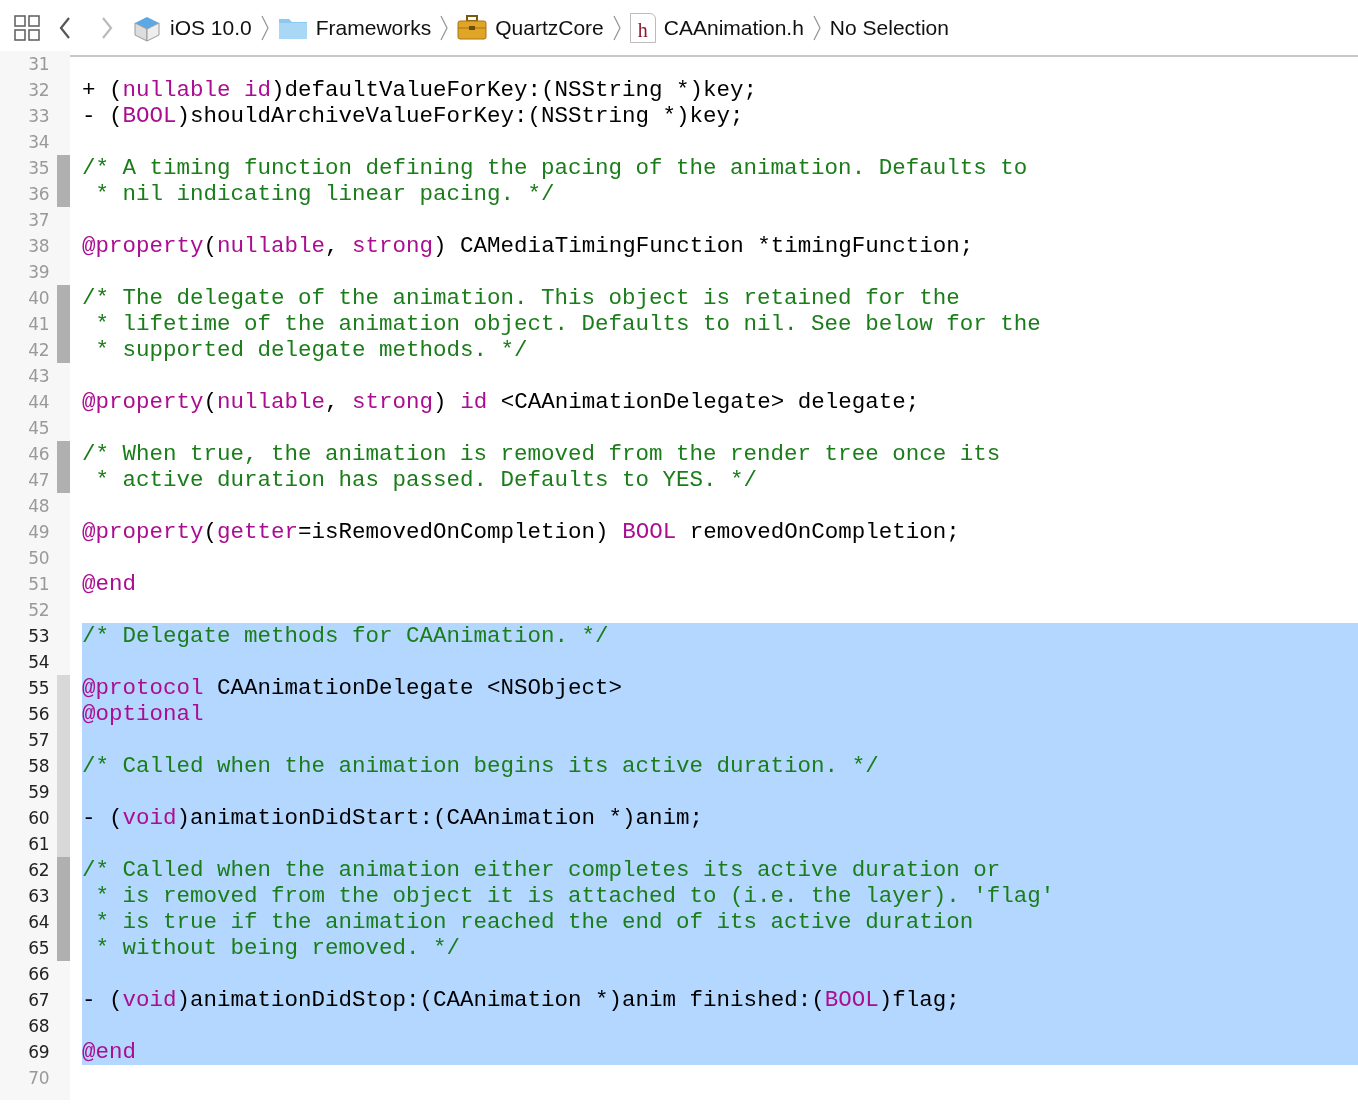 This screenshot has height=1106, width=1358. Describe the element at coordinates (38, 922) in the screenshot. I see `line-number: 64` at that location.